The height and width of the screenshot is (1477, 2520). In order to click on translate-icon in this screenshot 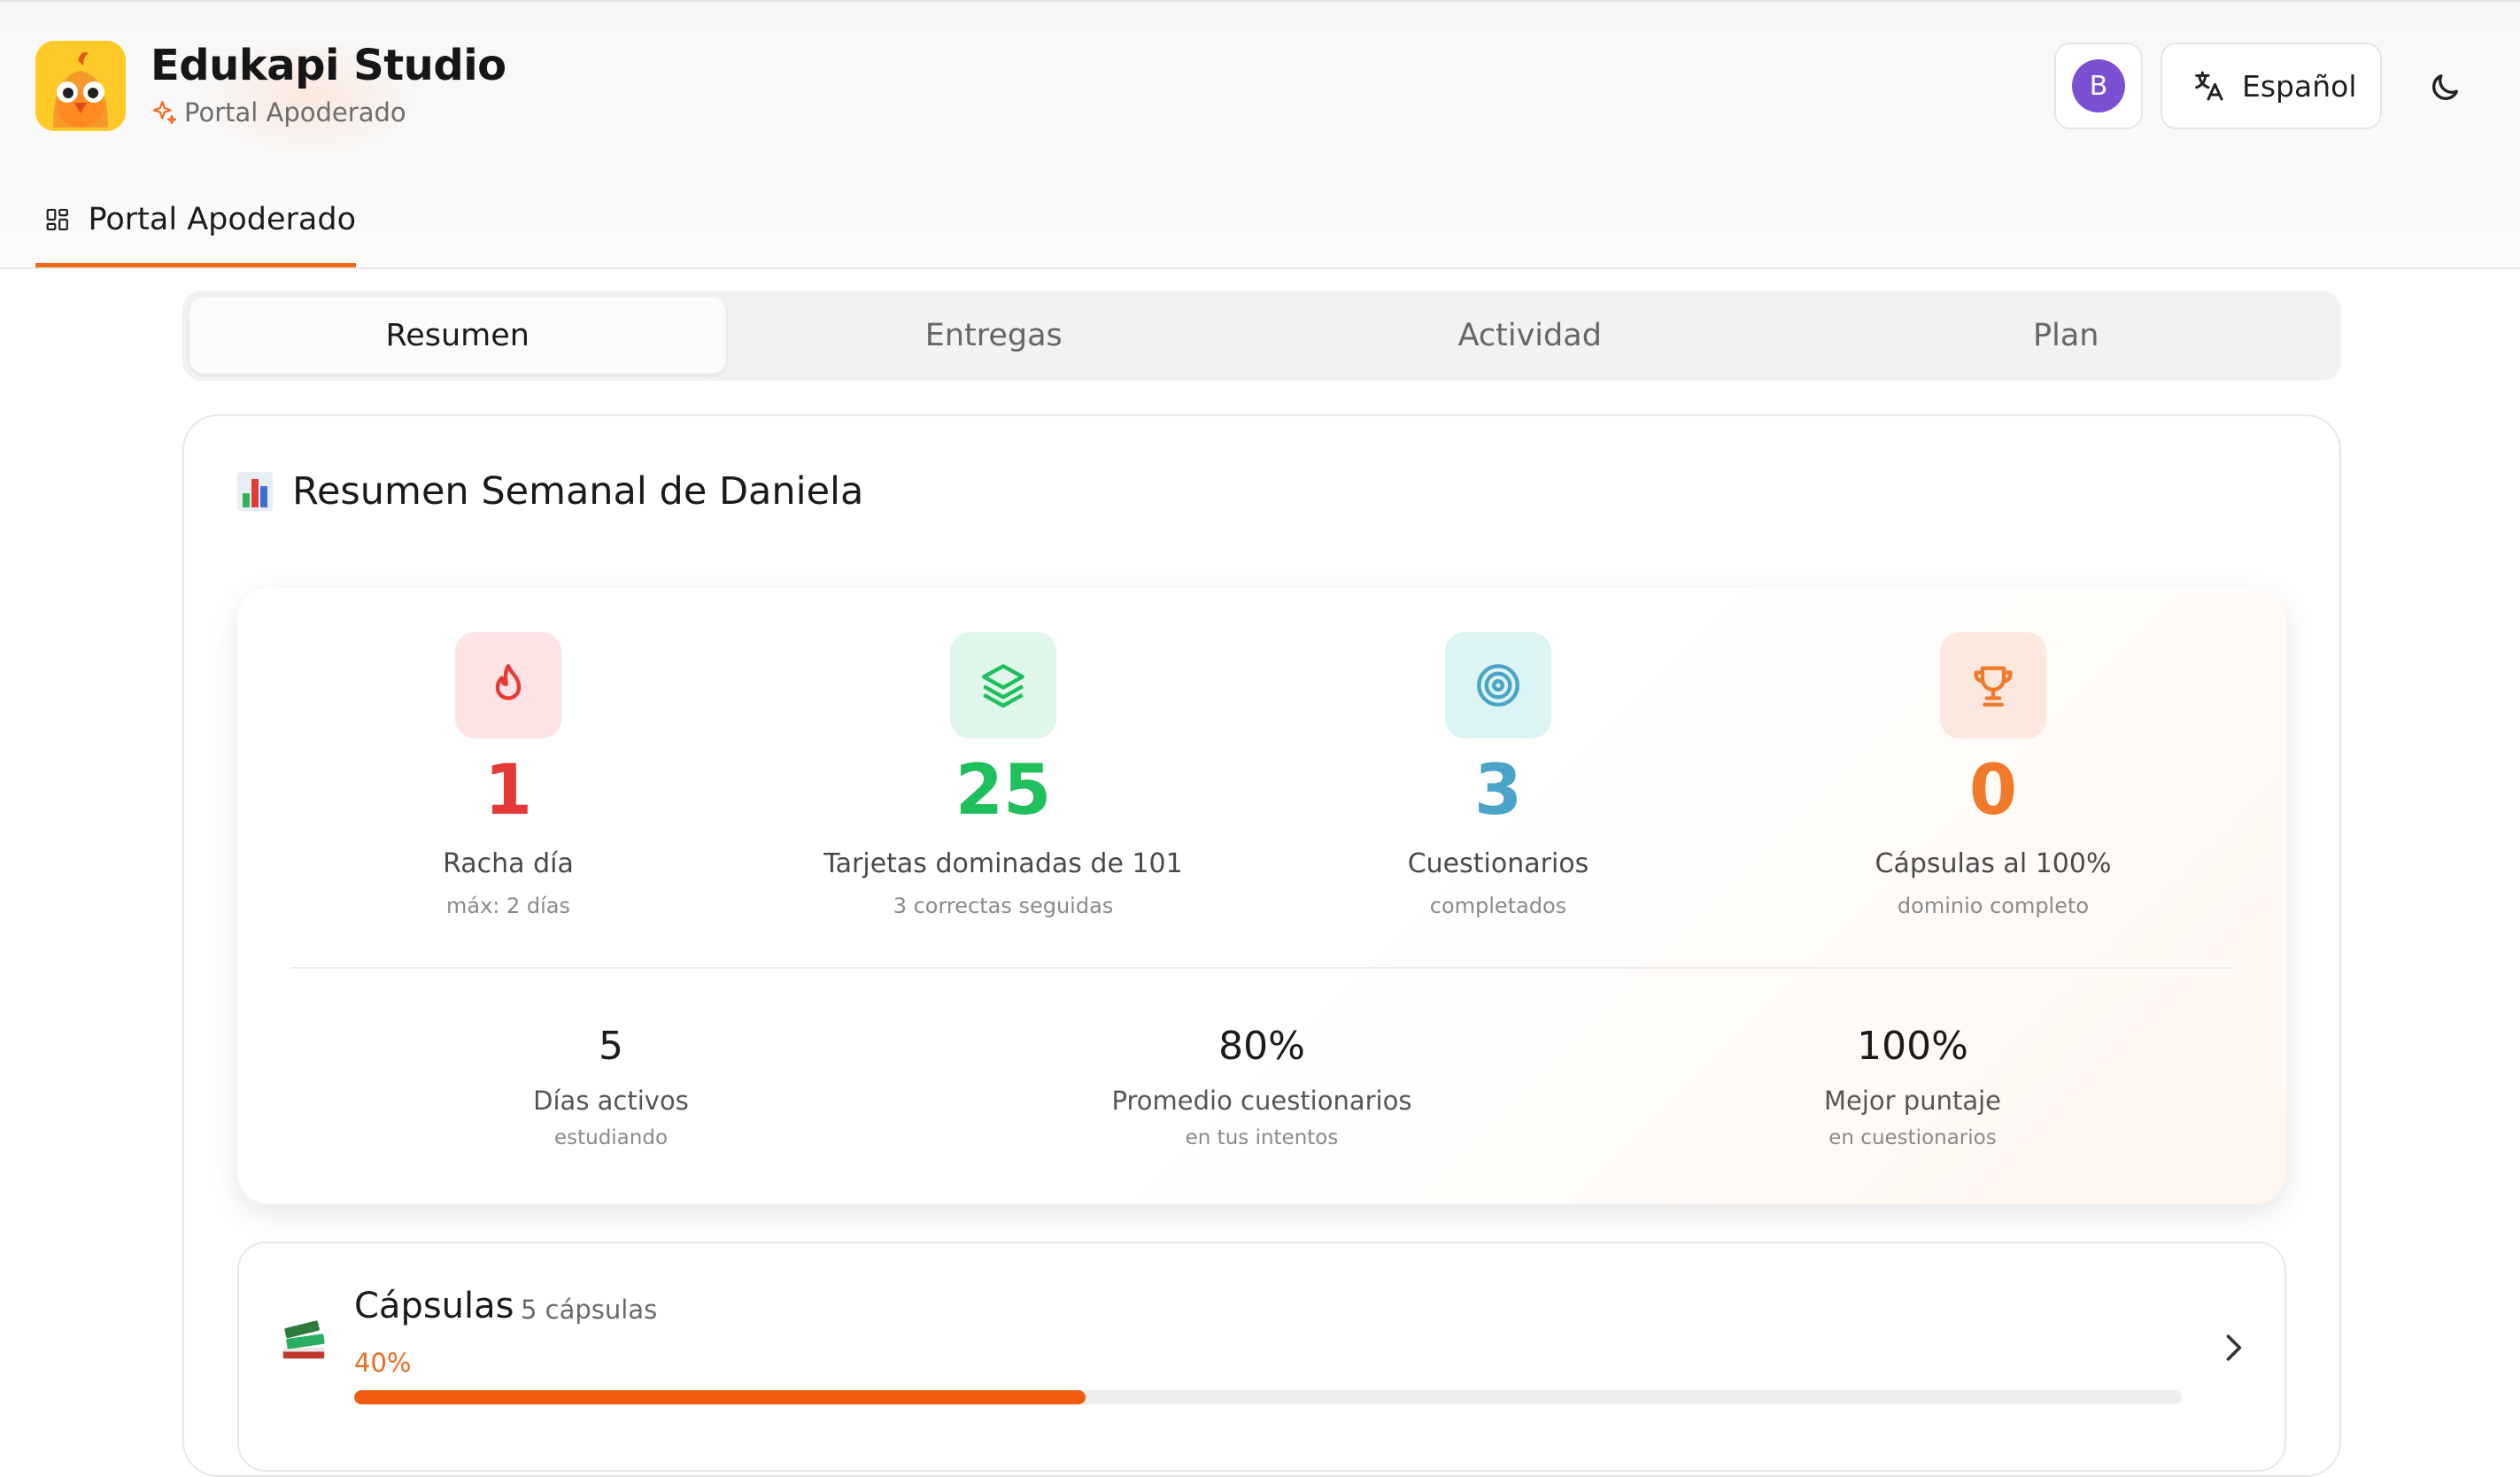, I will do `click(2209, 86)`.